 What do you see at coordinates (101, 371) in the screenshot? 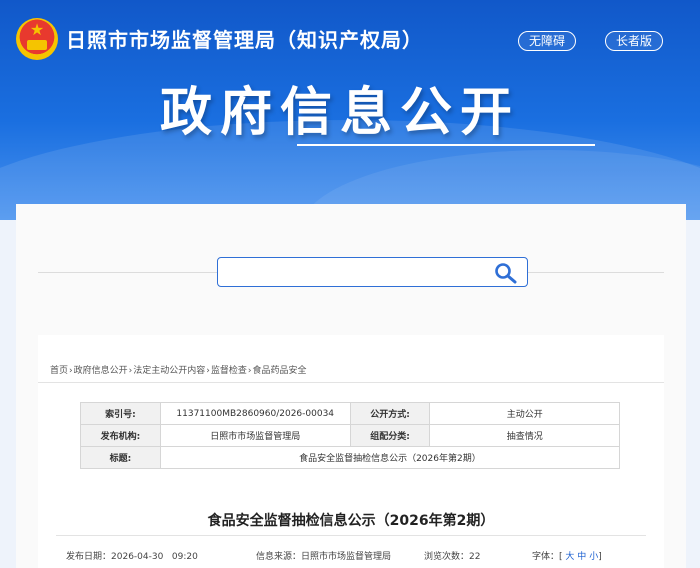
I see `breadcrumb-item-gov-info: 政府信息公开` at bounding box center [101, 371].